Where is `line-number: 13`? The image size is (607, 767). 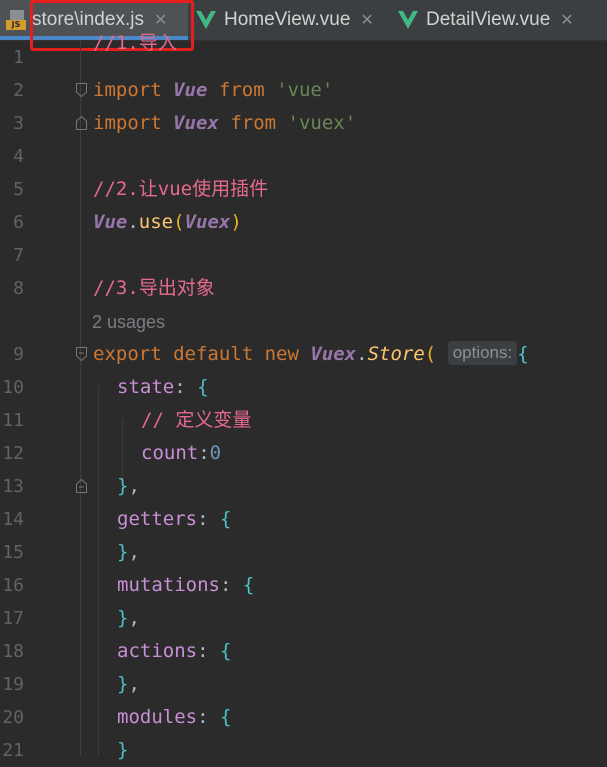 line-number: 13 is located at coordinates (13, 486).